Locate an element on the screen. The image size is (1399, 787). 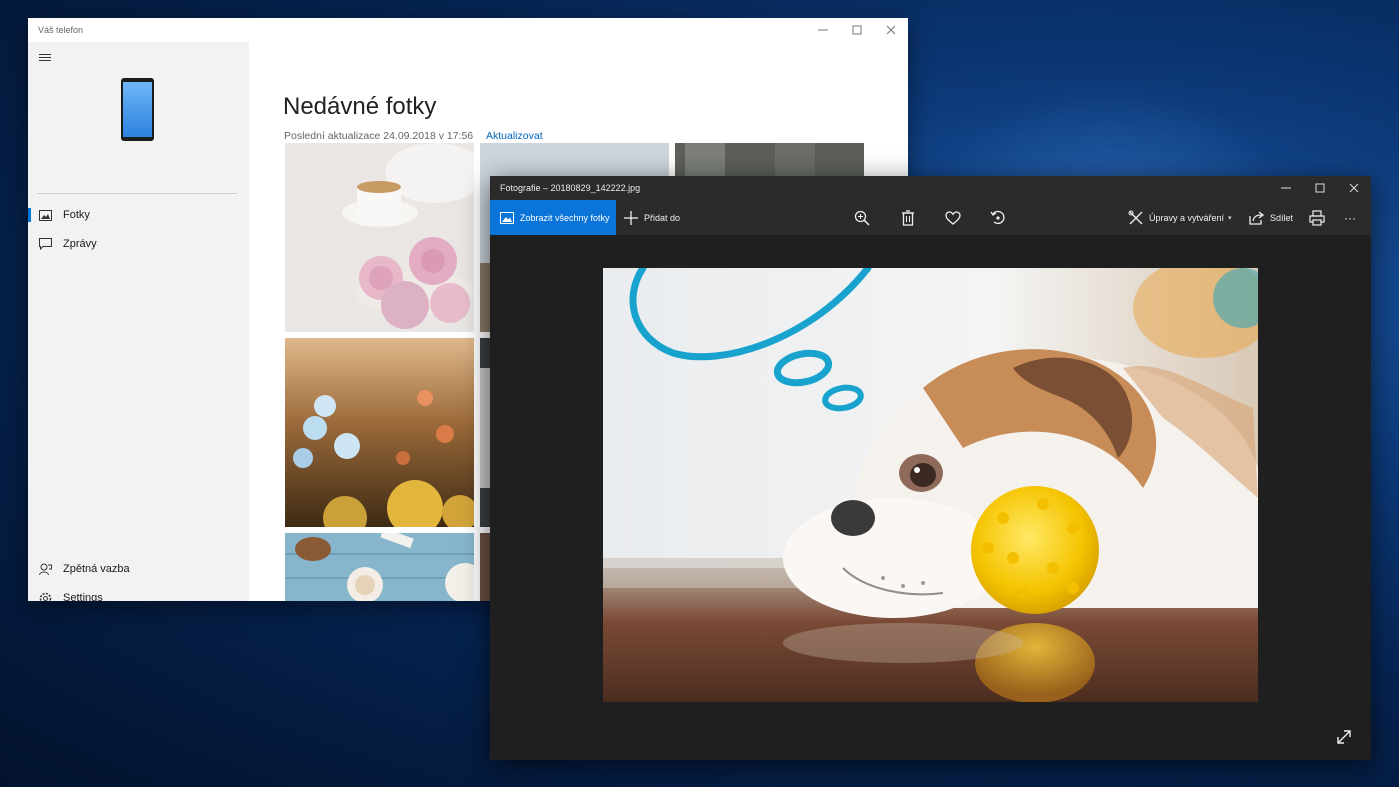
sidebar-item-feedback: Zpětná vazba is located at coordinates (138, 569).